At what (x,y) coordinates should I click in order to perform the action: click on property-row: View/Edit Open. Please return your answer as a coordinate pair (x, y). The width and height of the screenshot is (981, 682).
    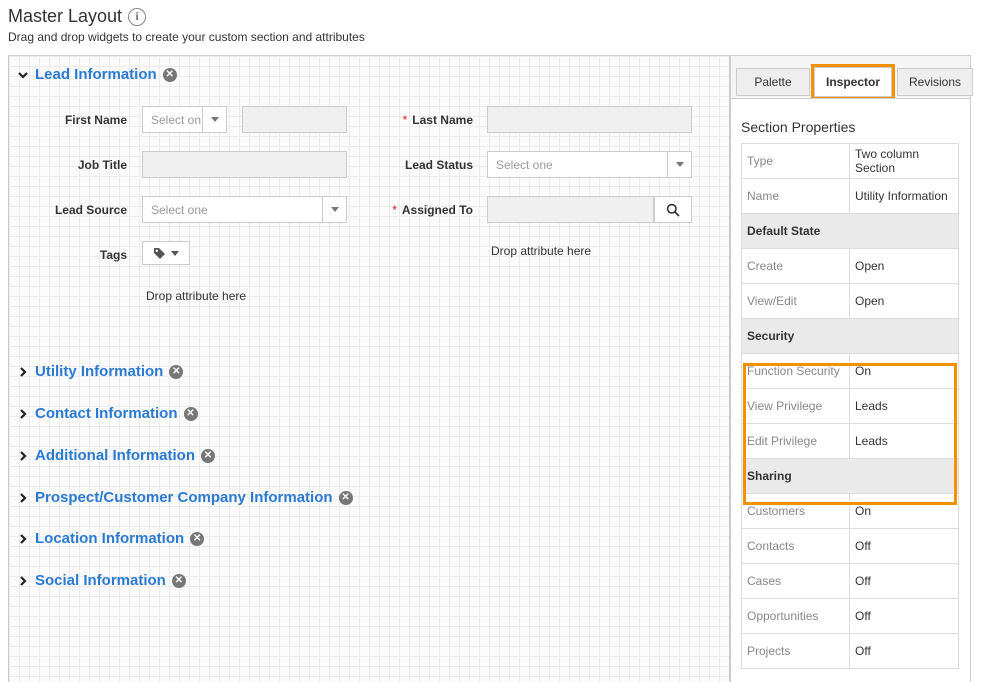
    Looking at the image, I should click on (850, 301).